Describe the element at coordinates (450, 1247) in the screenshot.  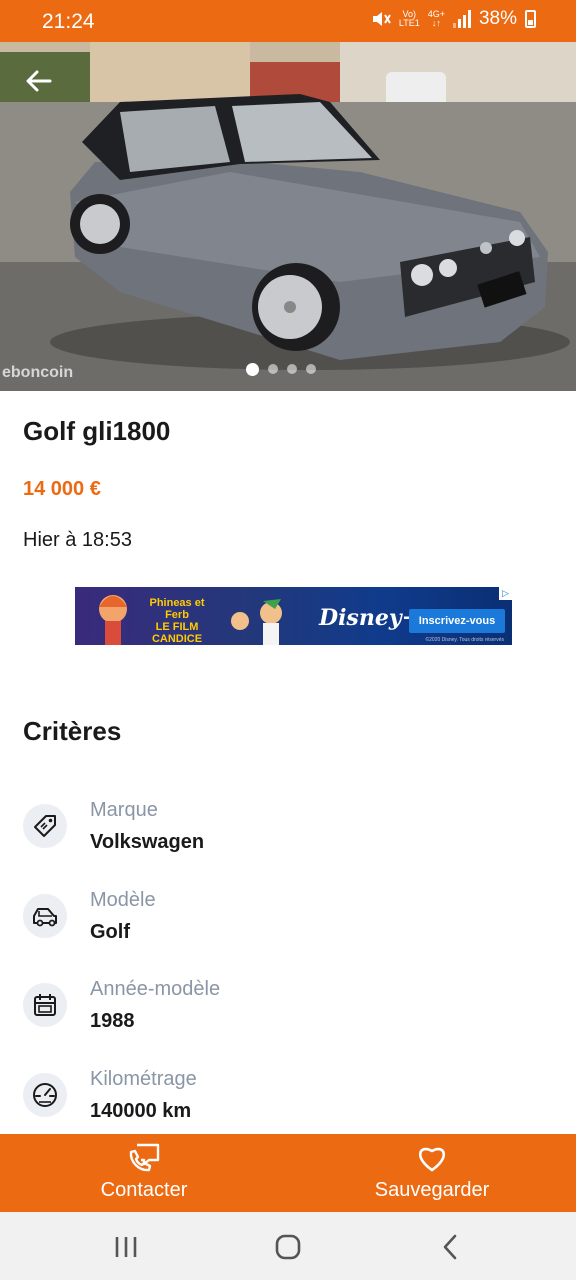
I see `back-icon` at that location.